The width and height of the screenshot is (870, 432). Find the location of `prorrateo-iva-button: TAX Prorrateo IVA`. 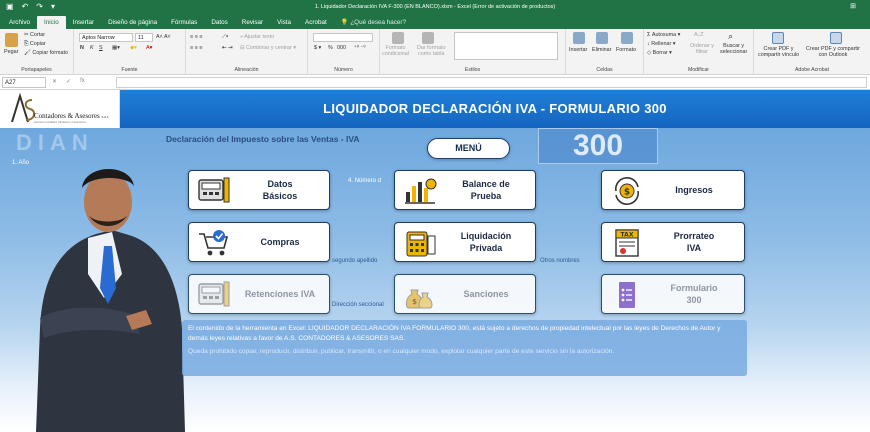

prorrateo-iva-button: TAX Prorrateo IVA is located at coordinates (673, 242).